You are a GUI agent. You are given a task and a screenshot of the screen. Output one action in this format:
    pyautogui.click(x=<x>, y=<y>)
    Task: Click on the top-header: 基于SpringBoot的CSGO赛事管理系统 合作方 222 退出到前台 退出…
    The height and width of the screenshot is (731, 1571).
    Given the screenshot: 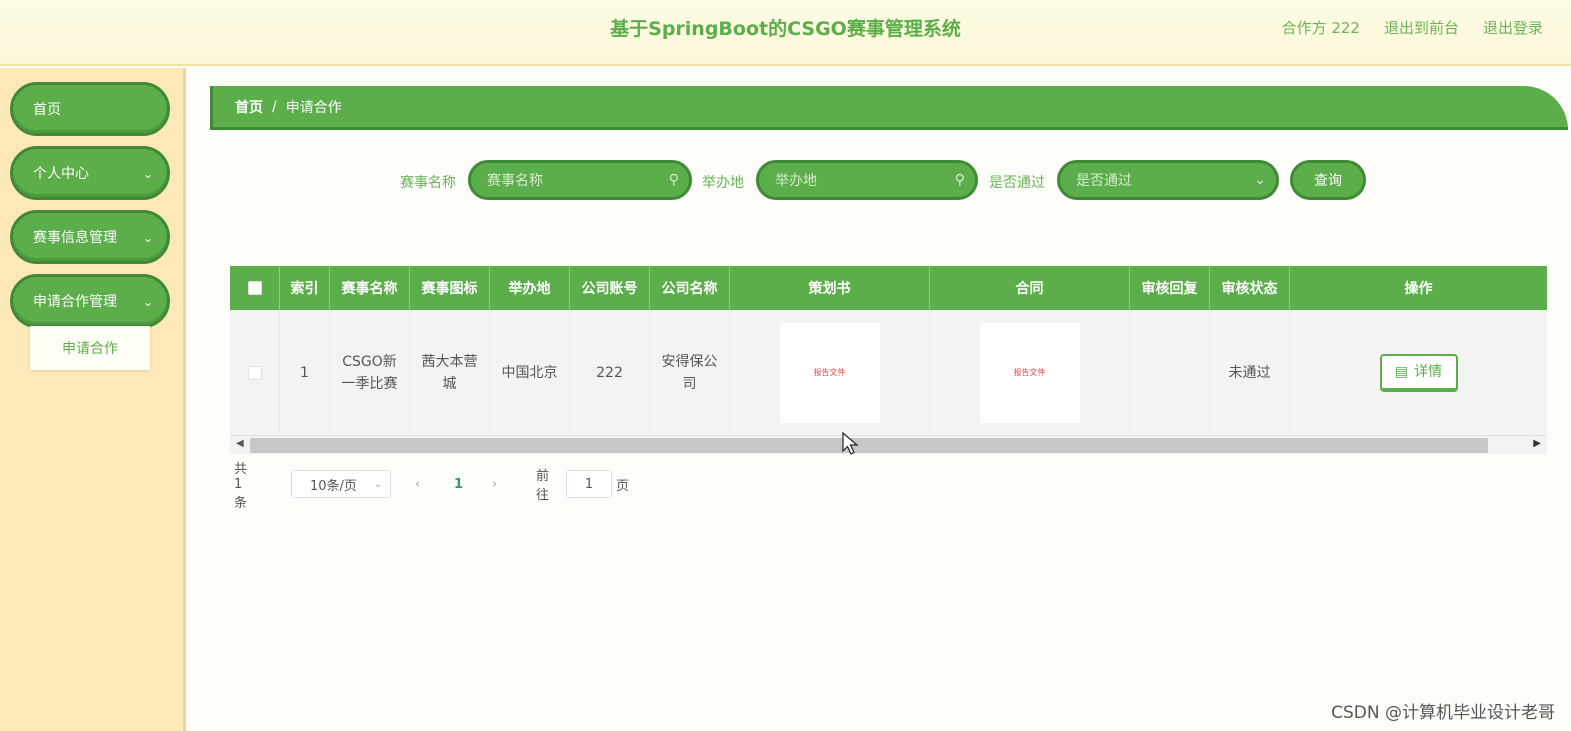 What is the action you would take?
    pyautogui.click(x=785, y=33)
    